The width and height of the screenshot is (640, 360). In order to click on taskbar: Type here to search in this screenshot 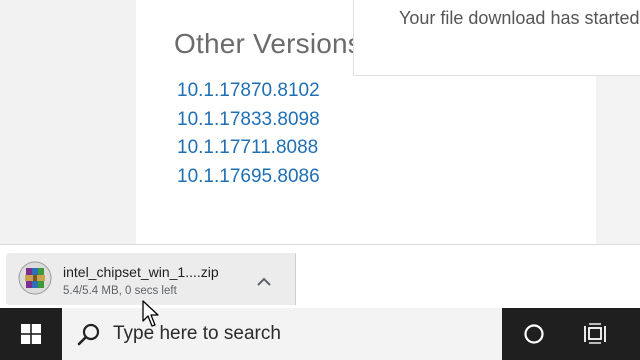, I will do `click(320, 334)`.